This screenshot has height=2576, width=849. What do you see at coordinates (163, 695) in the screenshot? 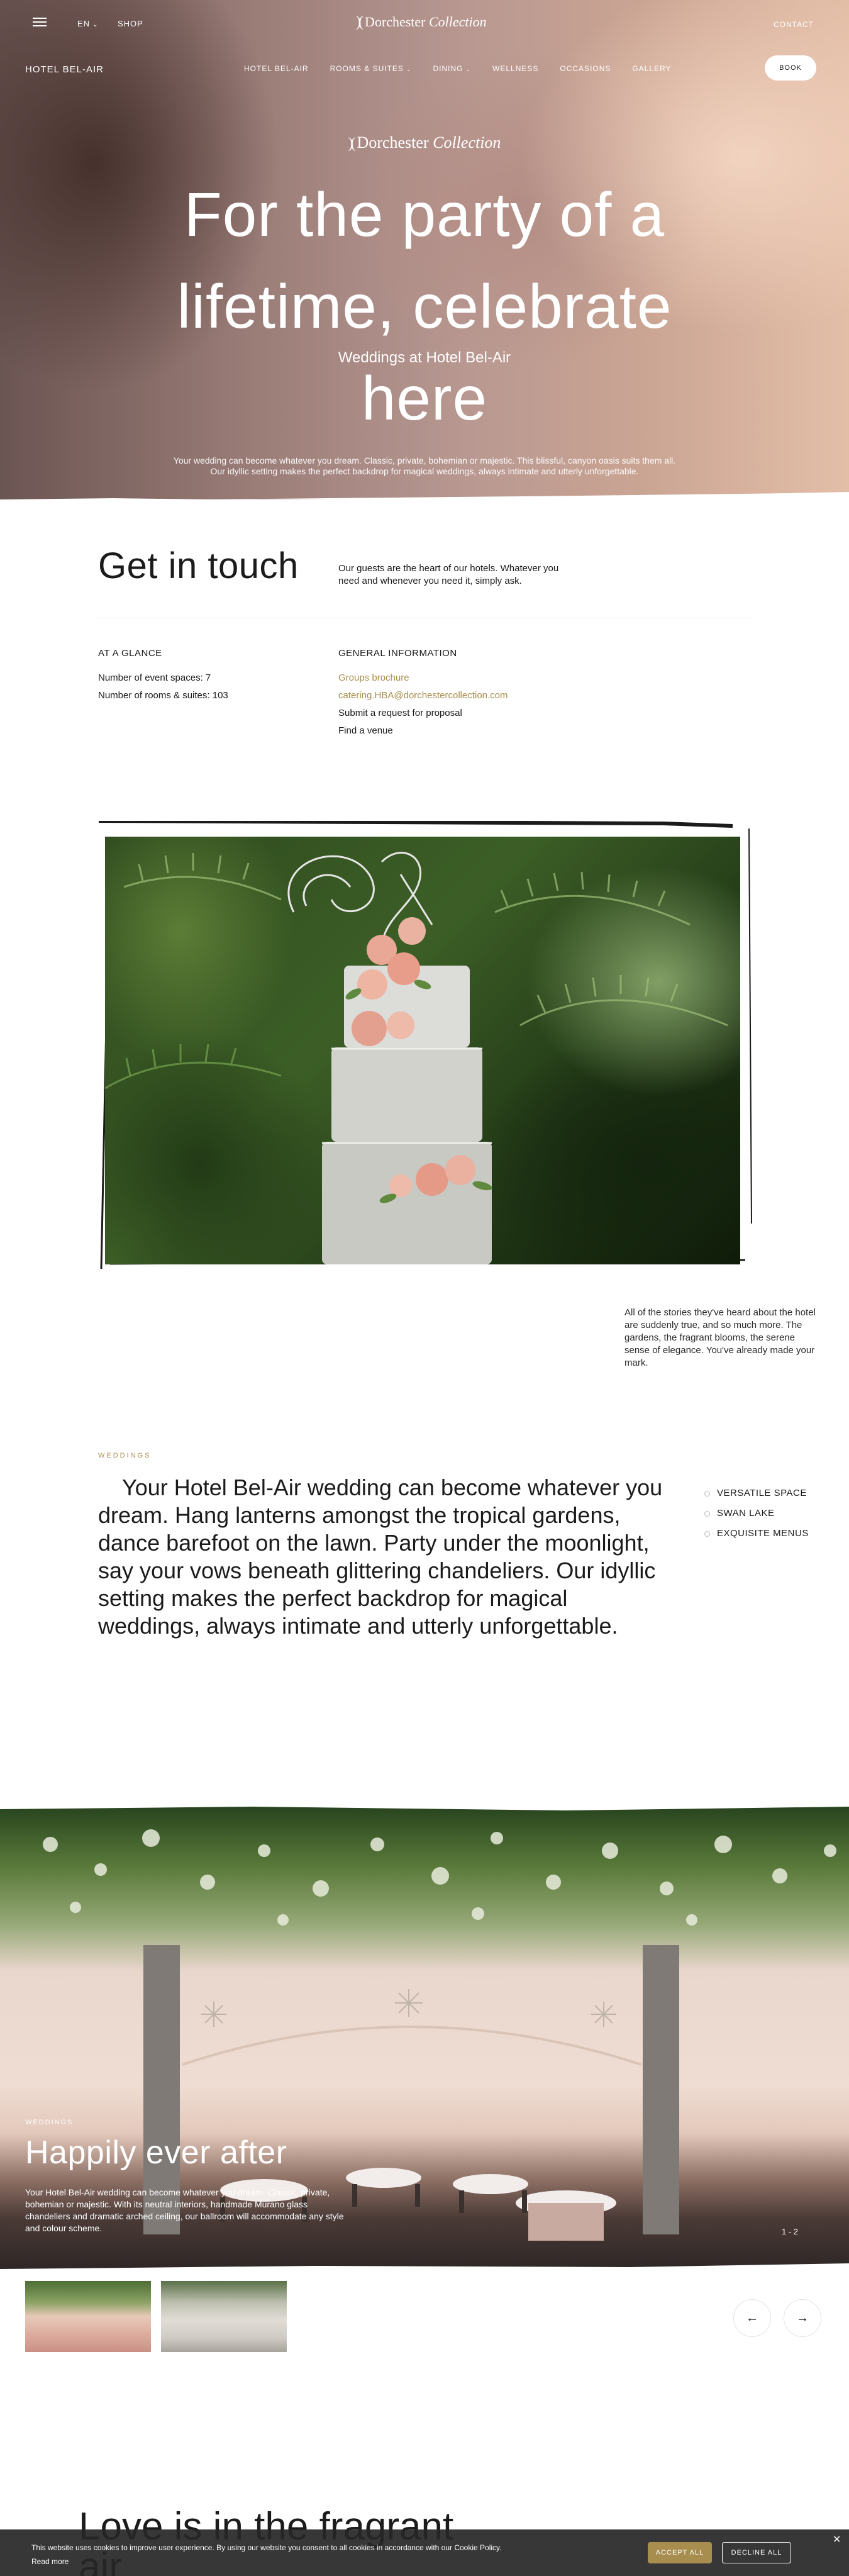
I see `glance-item-rooms: Number of rooms & suites: 103` at bounding box center [163, 695].